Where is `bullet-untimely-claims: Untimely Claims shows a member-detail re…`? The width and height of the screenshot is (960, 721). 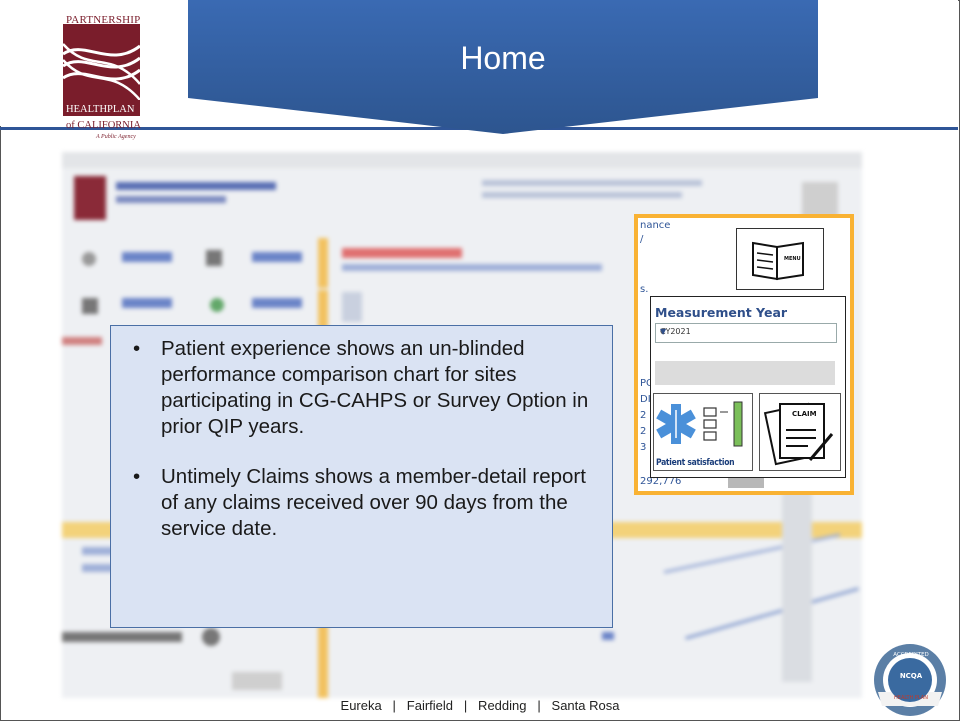
bullet-untimely-claims: Untimely Claims shows a member-detail re… is located at coordinates (368, 503).